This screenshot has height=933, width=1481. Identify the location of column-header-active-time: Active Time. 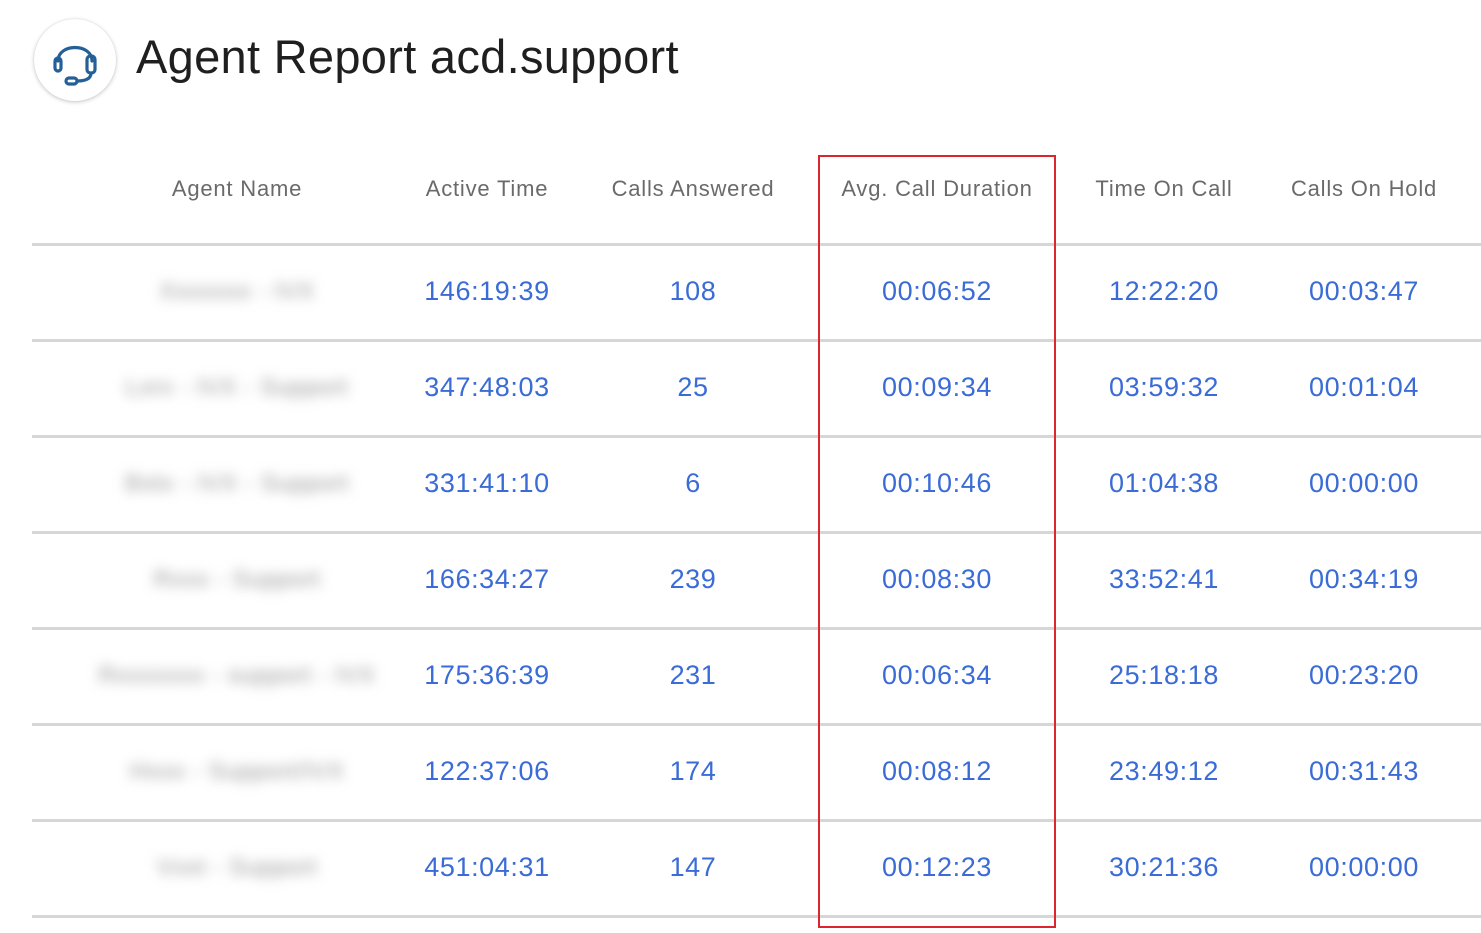
(487, 189).